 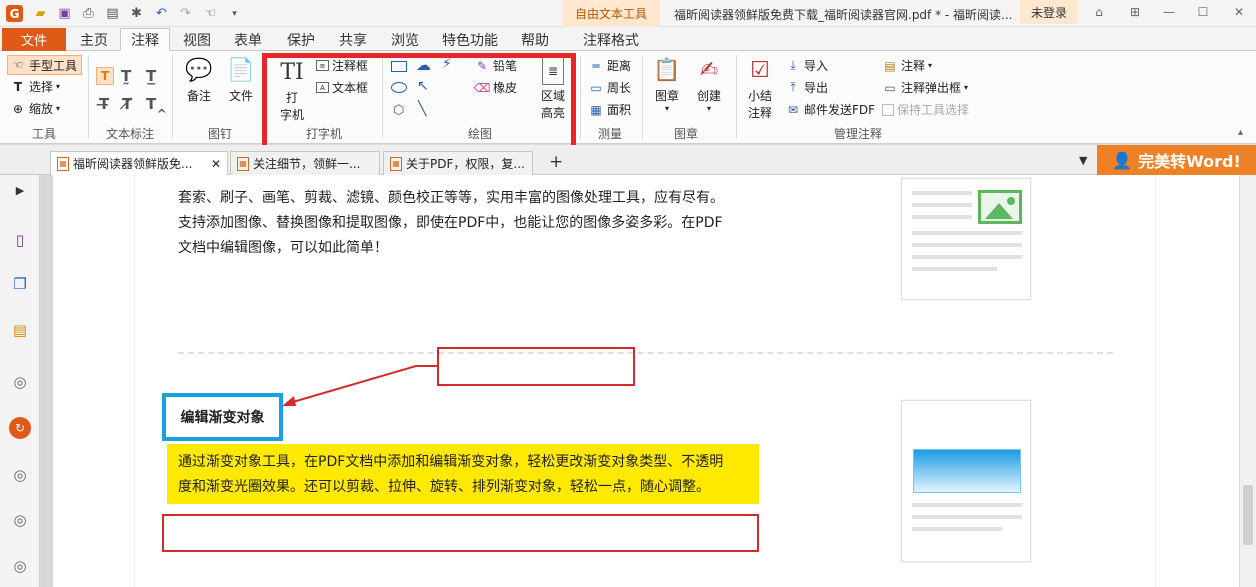 What do you see at coordinates (479, 134) in the screenshot?
I see `group-label-drawing: 绘图` at bounding box center [479, 134].